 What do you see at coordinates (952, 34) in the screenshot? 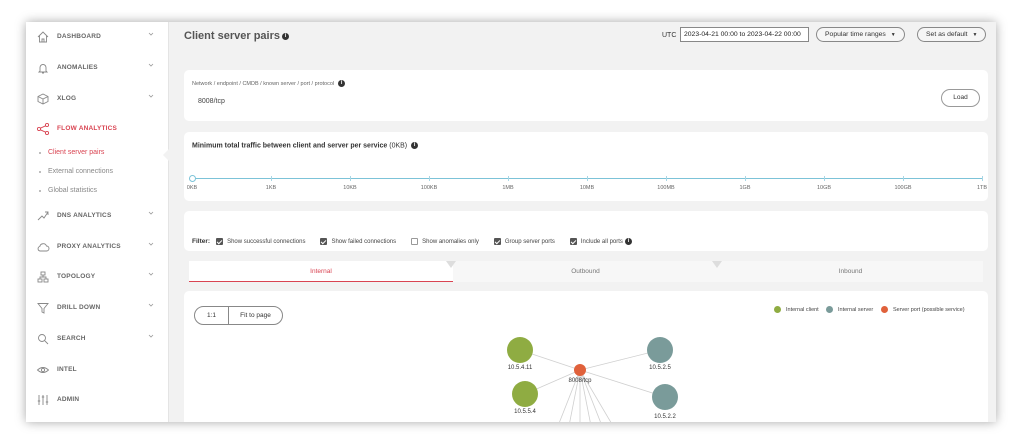
I see `set-as-default-button: Set as default ▼` at bounding box center [952, 34].